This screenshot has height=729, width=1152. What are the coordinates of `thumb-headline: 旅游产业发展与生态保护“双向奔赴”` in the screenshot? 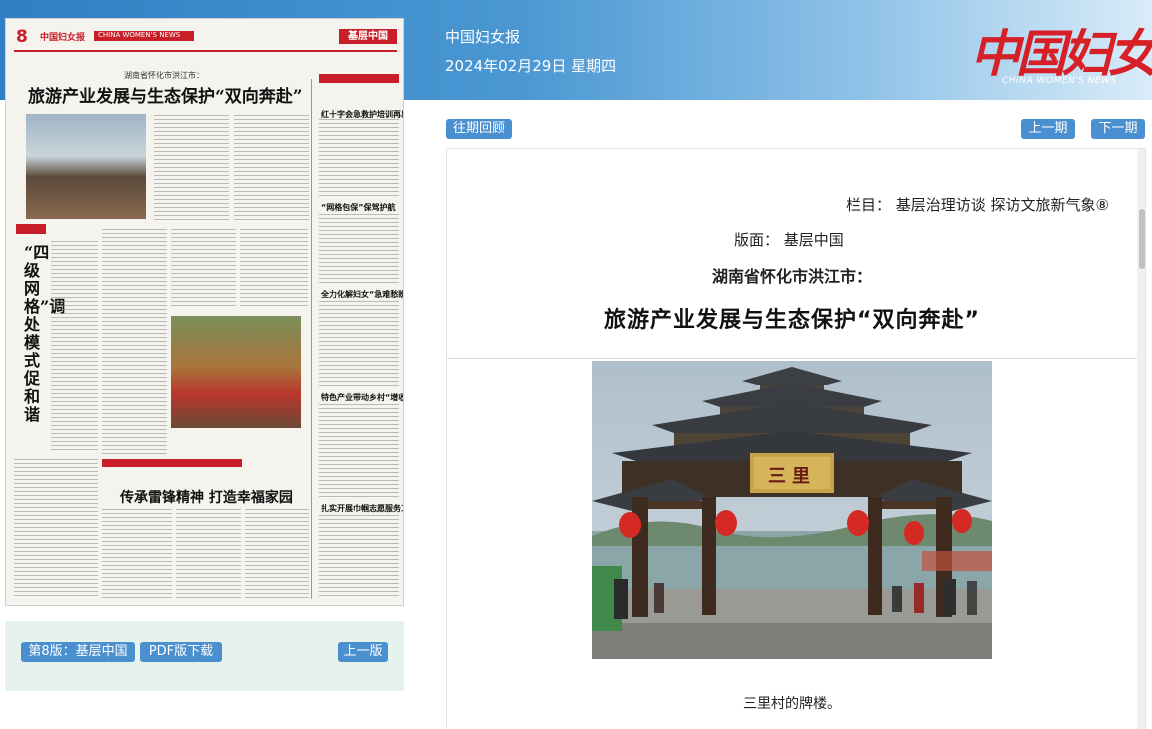 It's located at (165, 94).